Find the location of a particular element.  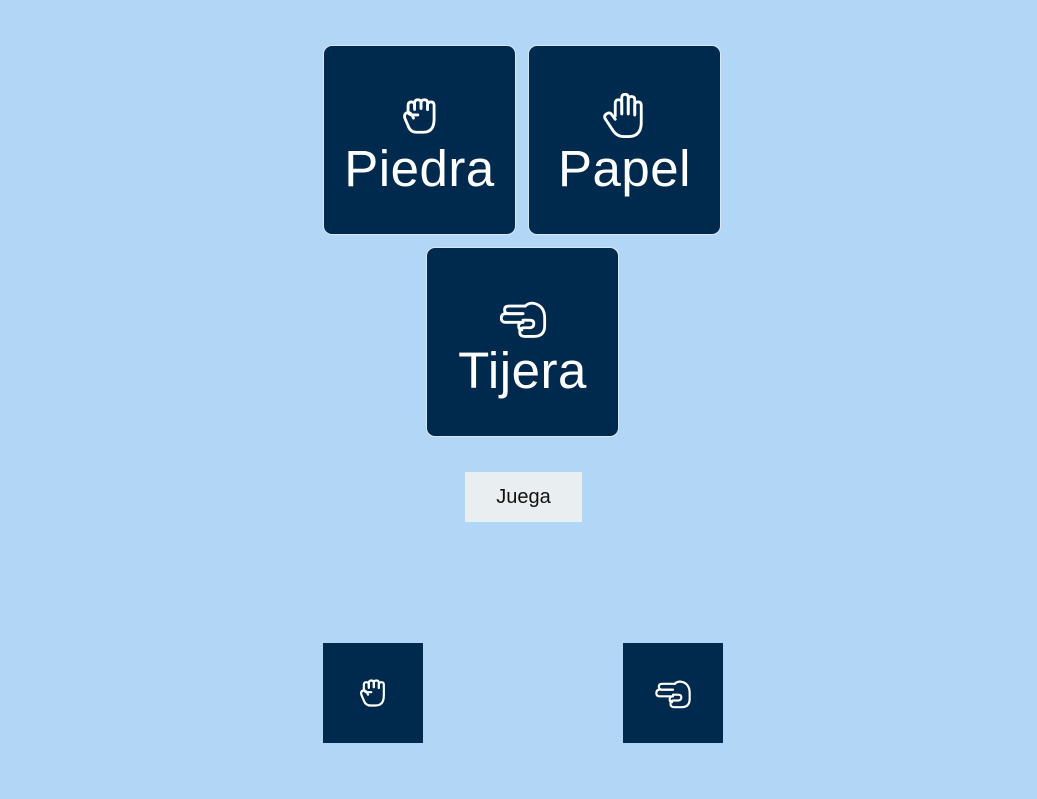

player-result is located at coordinates (373, 693).